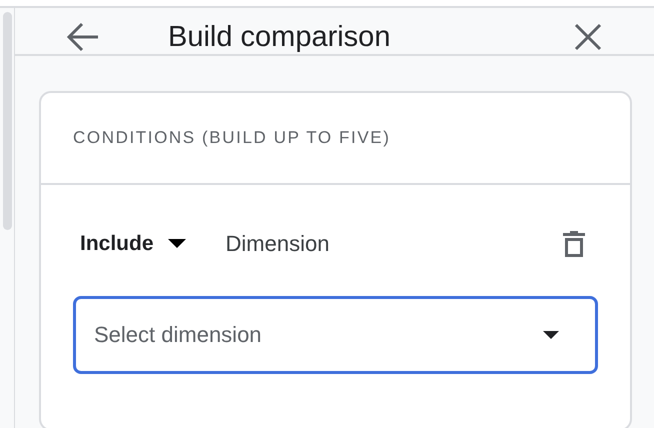  I want to click on scrollbar-thumb, so click(7, 121).